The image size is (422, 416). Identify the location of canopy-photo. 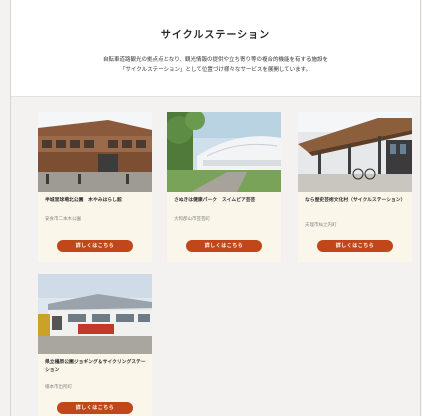
(355, 152).